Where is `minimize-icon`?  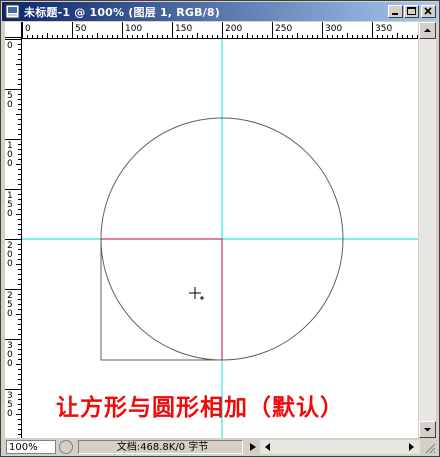 minimize-icon is located at coordinates (395, 14).